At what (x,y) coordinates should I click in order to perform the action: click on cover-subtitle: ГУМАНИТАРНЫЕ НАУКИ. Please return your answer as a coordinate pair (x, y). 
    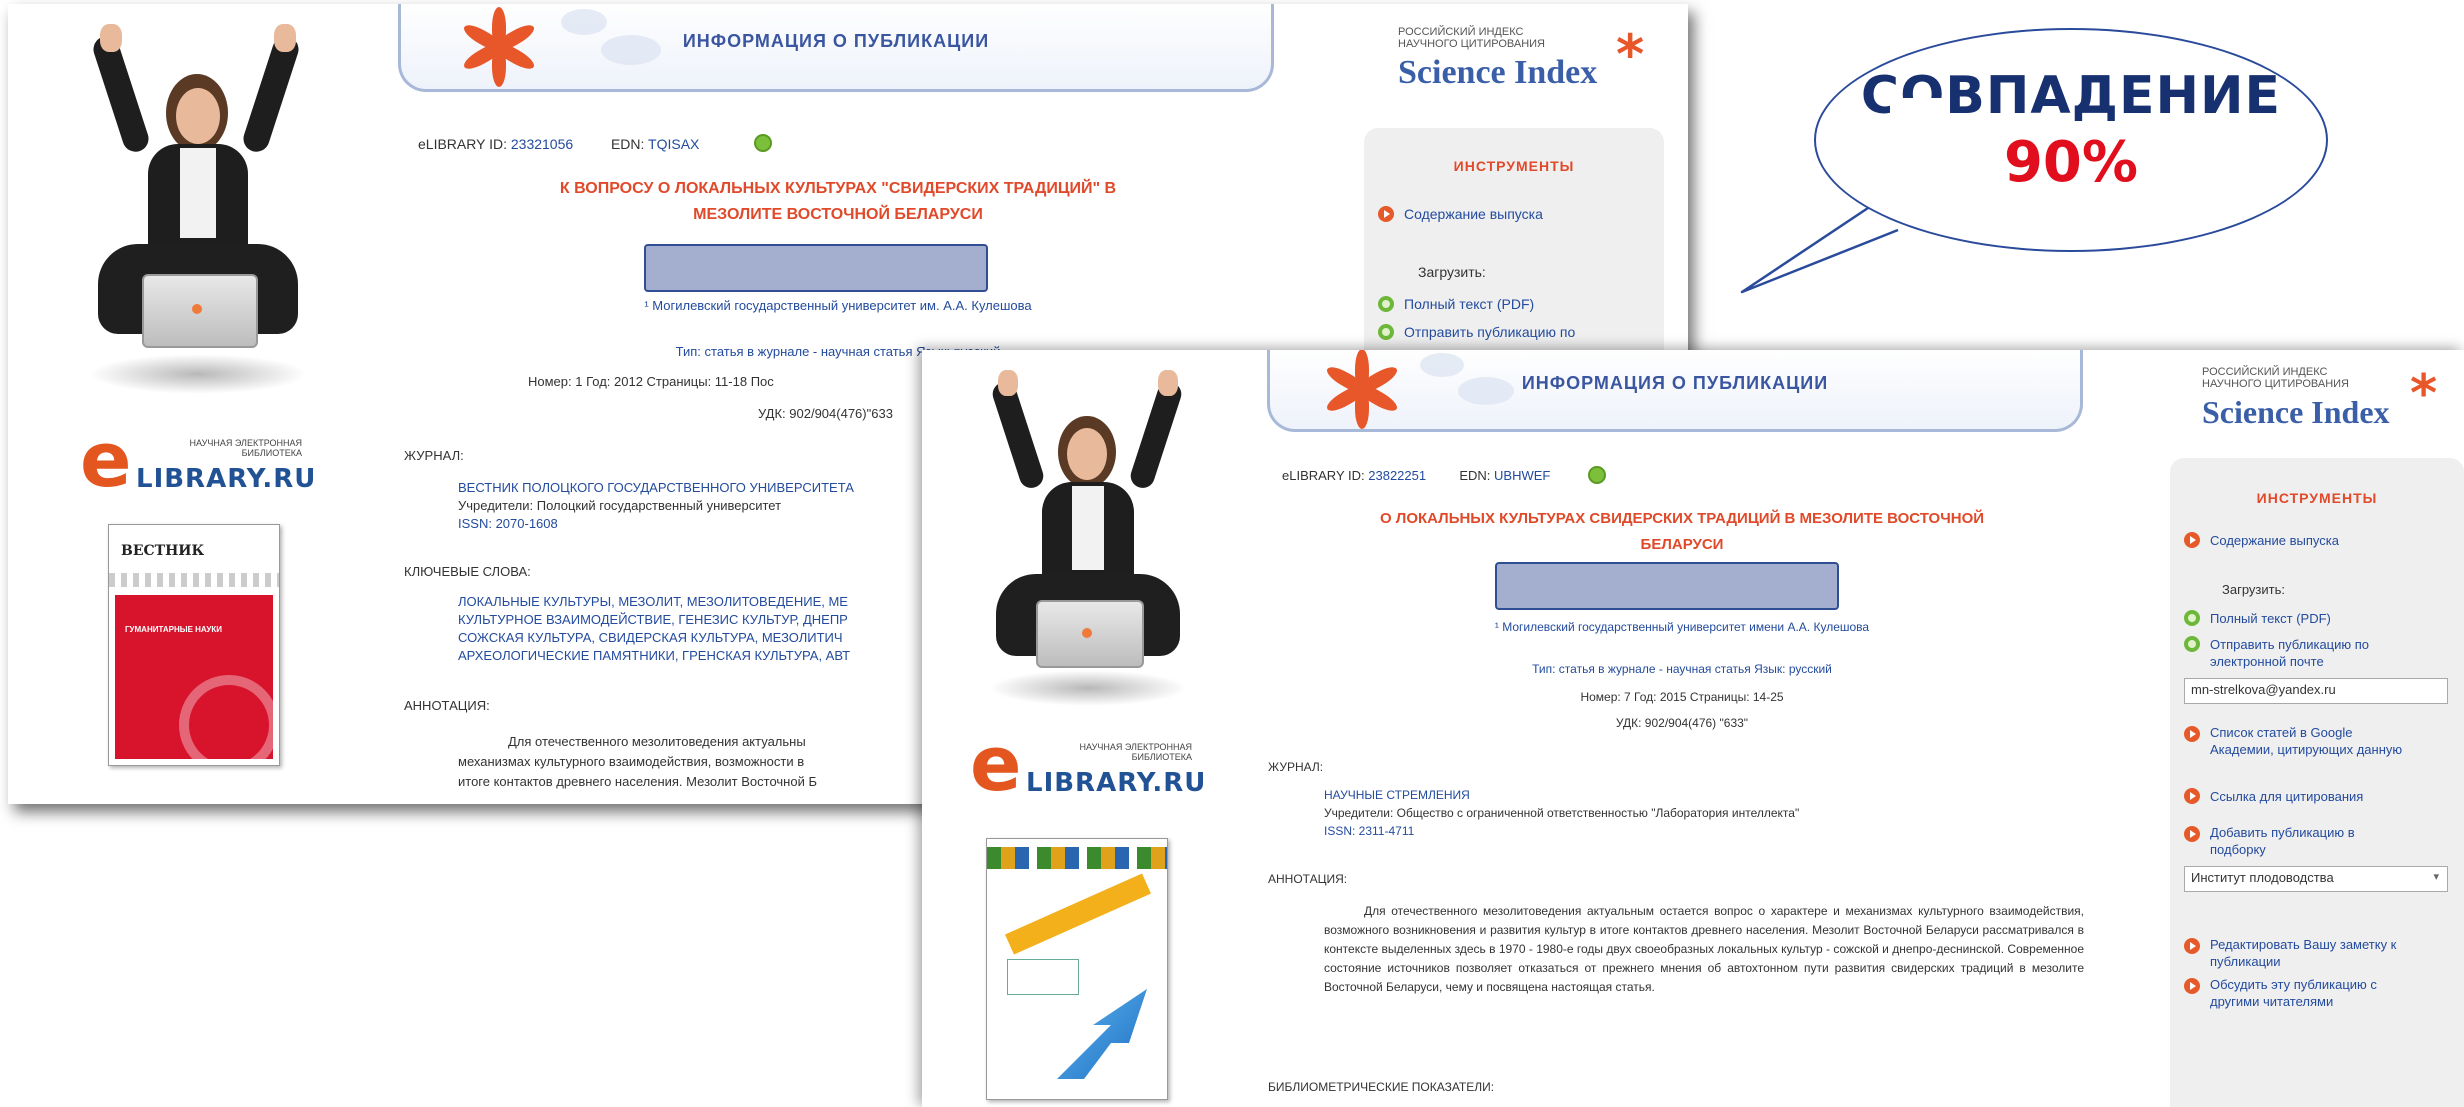
    Looking at the image, I should click on (174, 629).